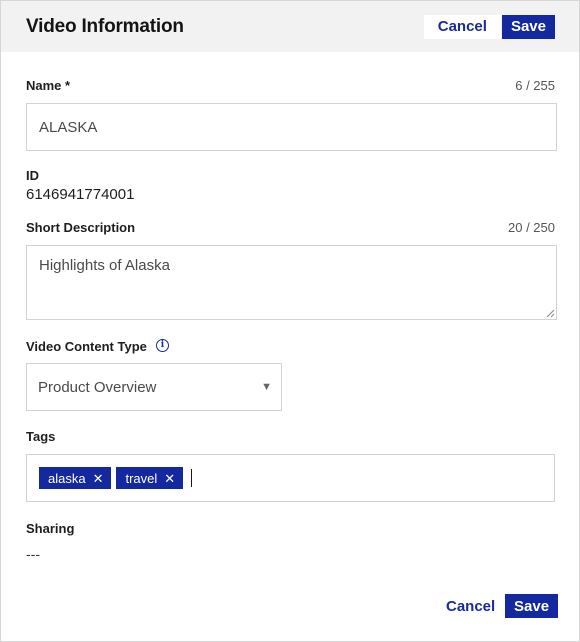 This screenshot has height=642, width=580. What do you see at coordinates (290, 478) in the screenshot?
I see `tags-input: alaska ✕ travel ✕` at bounding box center [290, 478].